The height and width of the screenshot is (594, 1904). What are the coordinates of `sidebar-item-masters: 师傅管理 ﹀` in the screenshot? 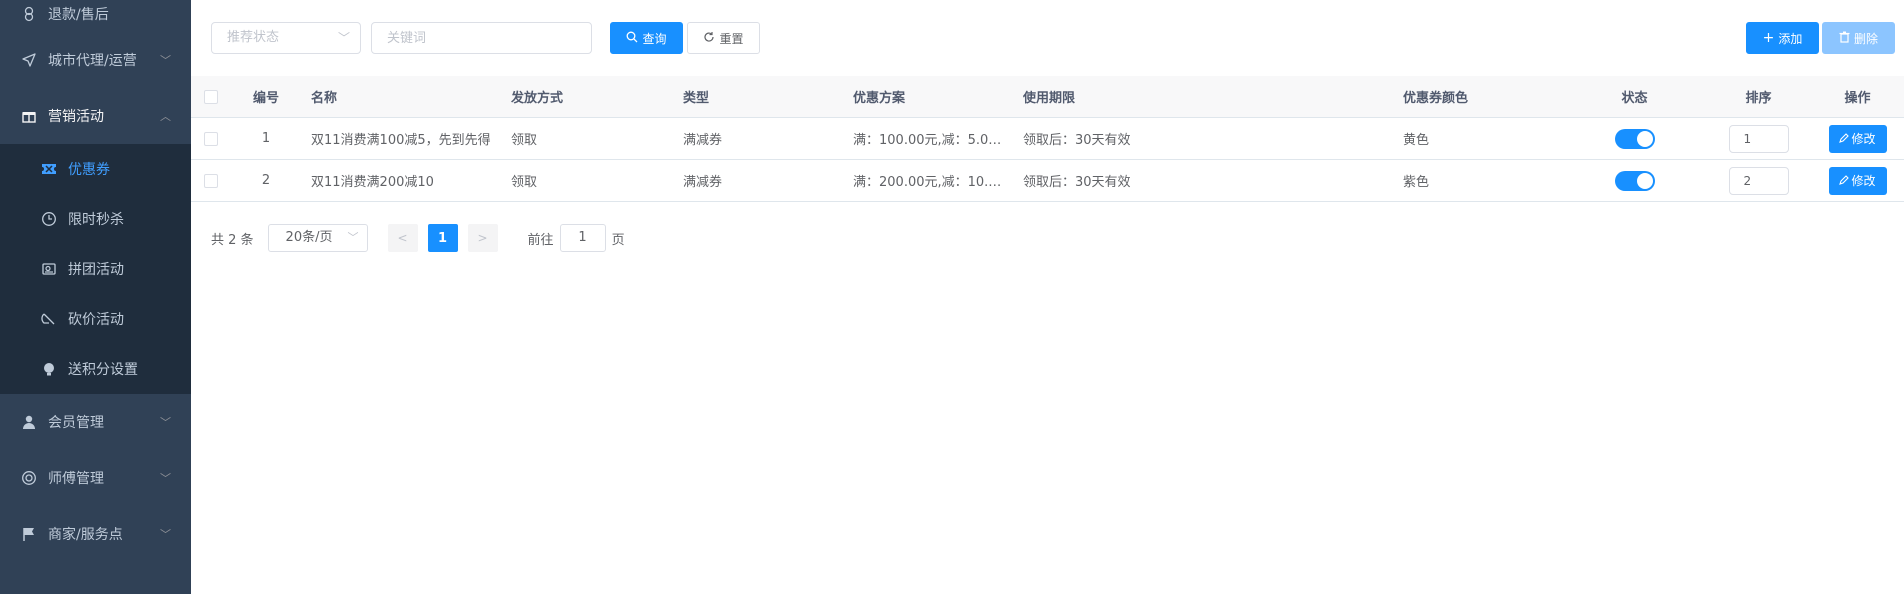 It's located at (95, 478).